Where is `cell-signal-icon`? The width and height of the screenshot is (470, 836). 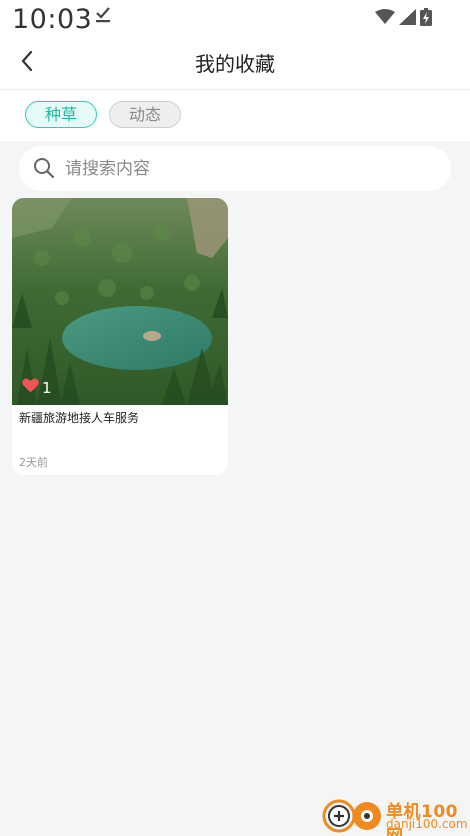
cell-signal-icon is located at coordinates (407, 19).